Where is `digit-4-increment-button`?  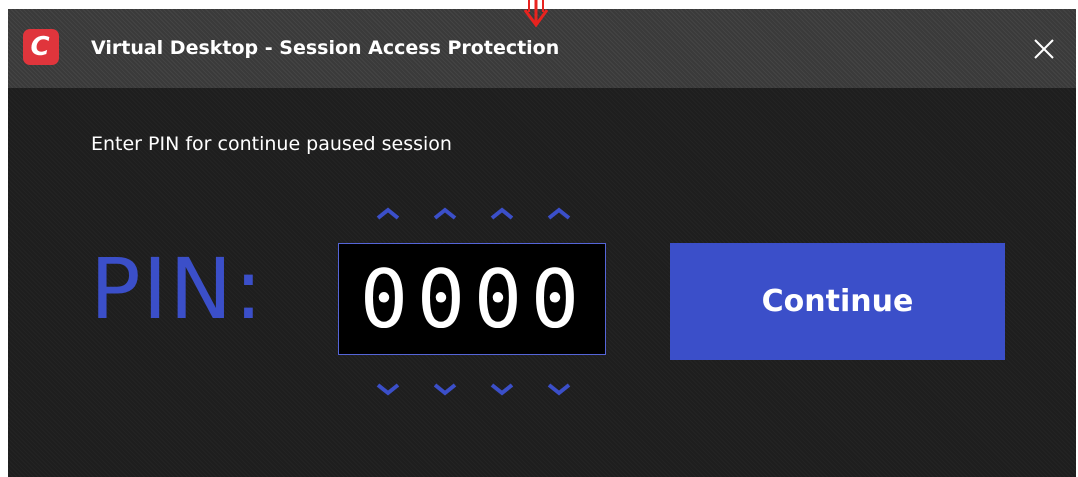
digit-4-increment-button is located at coordinates (559, 214).